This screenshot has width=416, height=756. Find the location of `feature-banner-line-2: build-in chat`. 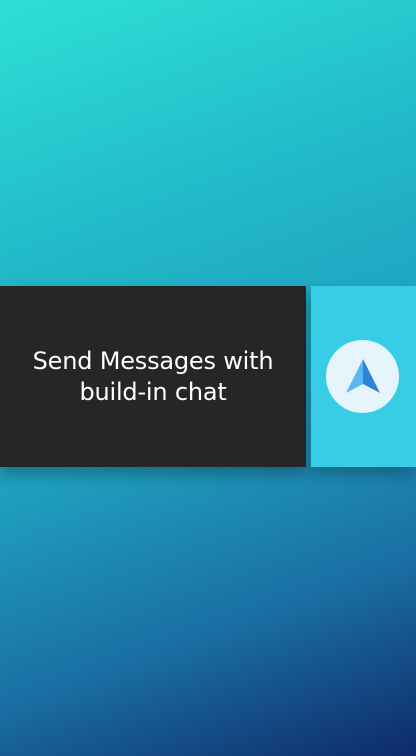

feature-banner-line-2: build-in chat is located at coordinates (153, 391).